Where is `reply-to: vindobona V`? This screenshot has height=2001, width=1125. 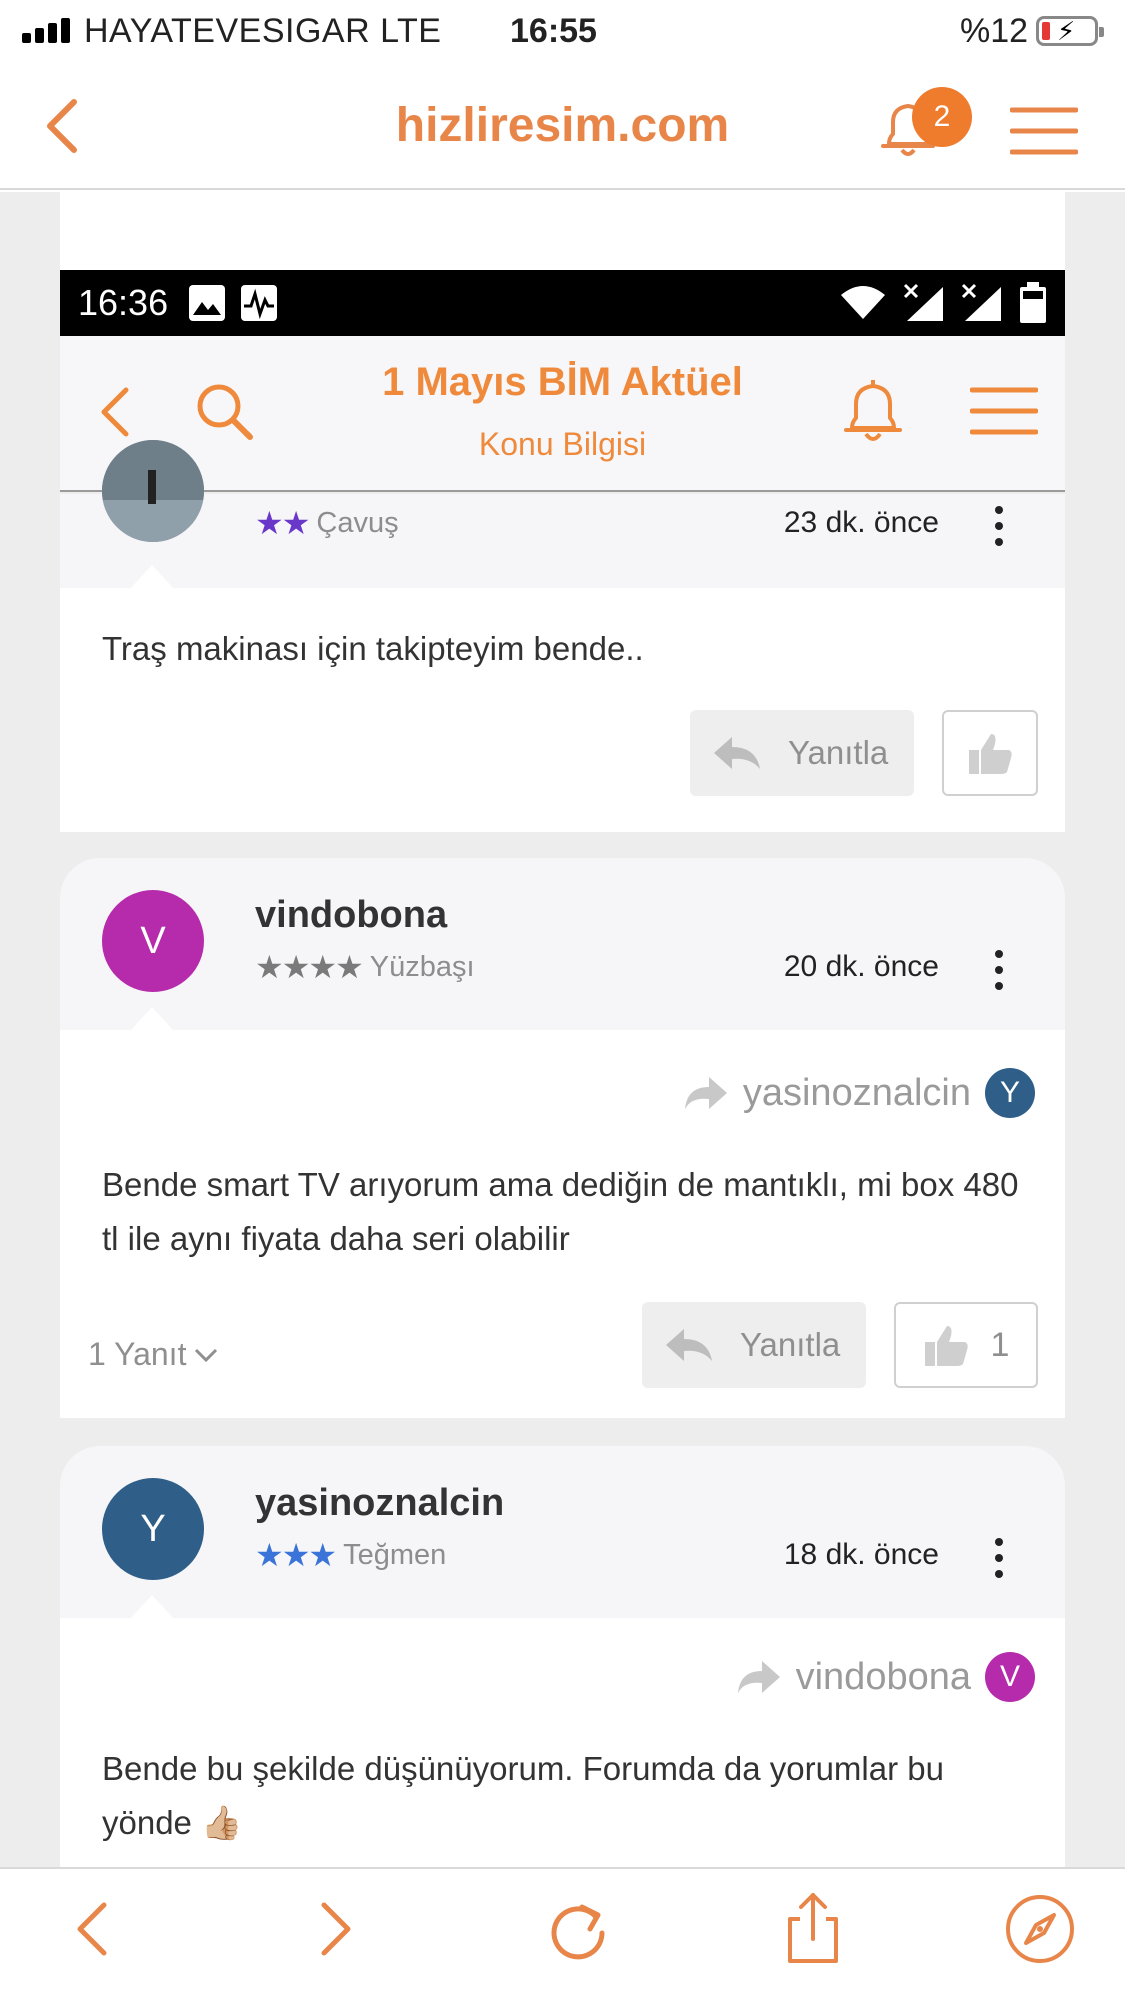 reply-to: vindobona V is located at coordinates (885, 1677).